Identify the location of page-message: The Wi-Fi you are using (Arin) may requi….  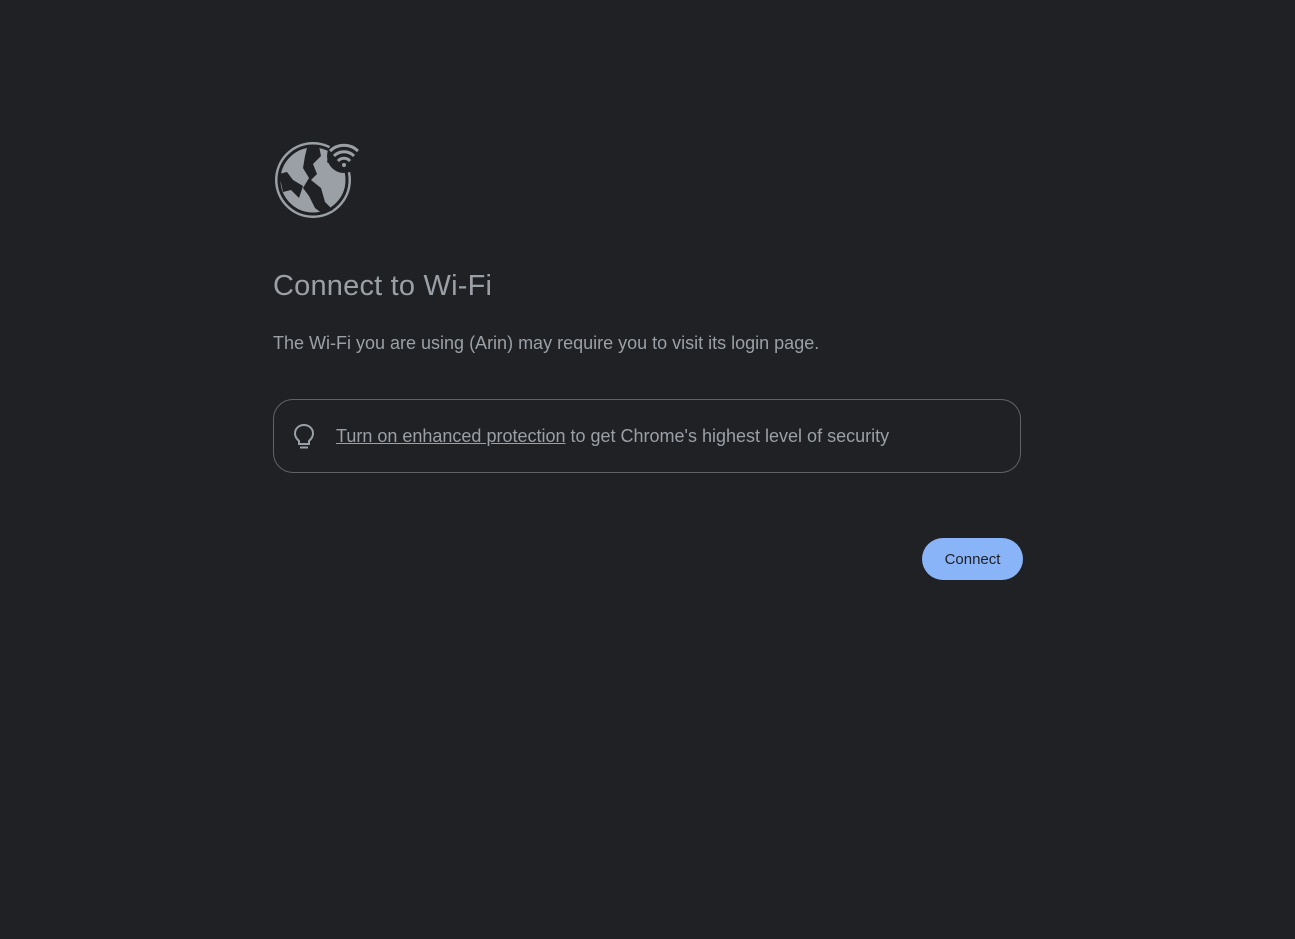
(546, 343).